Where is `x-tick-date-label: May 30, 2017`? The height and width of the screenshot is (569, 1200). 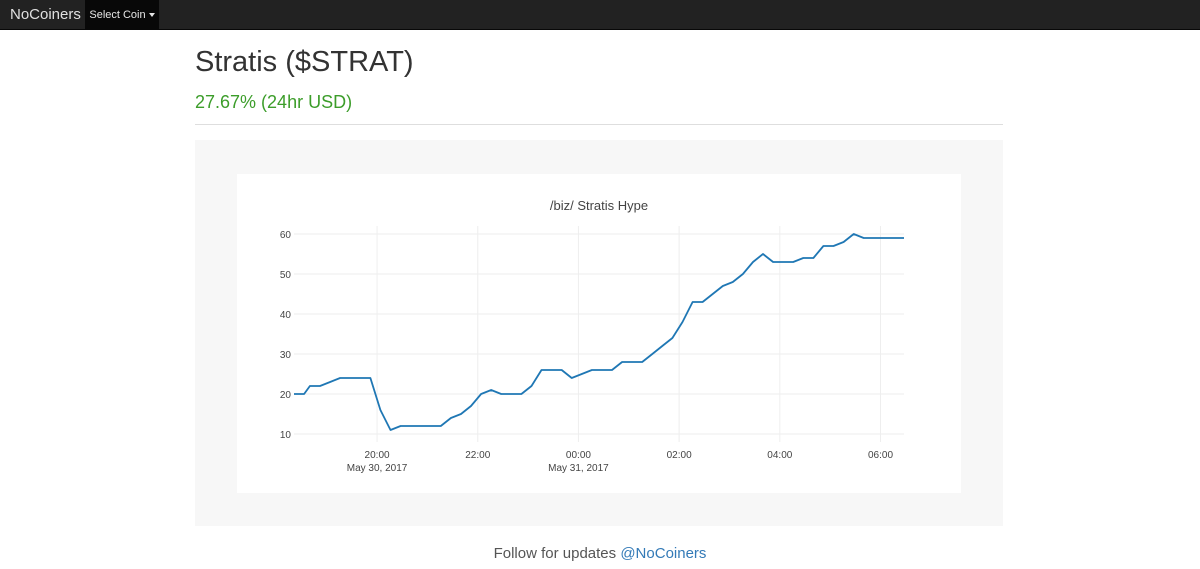 x-tick-date-label: May 30, 2017 is located at coordinates (377, 468).